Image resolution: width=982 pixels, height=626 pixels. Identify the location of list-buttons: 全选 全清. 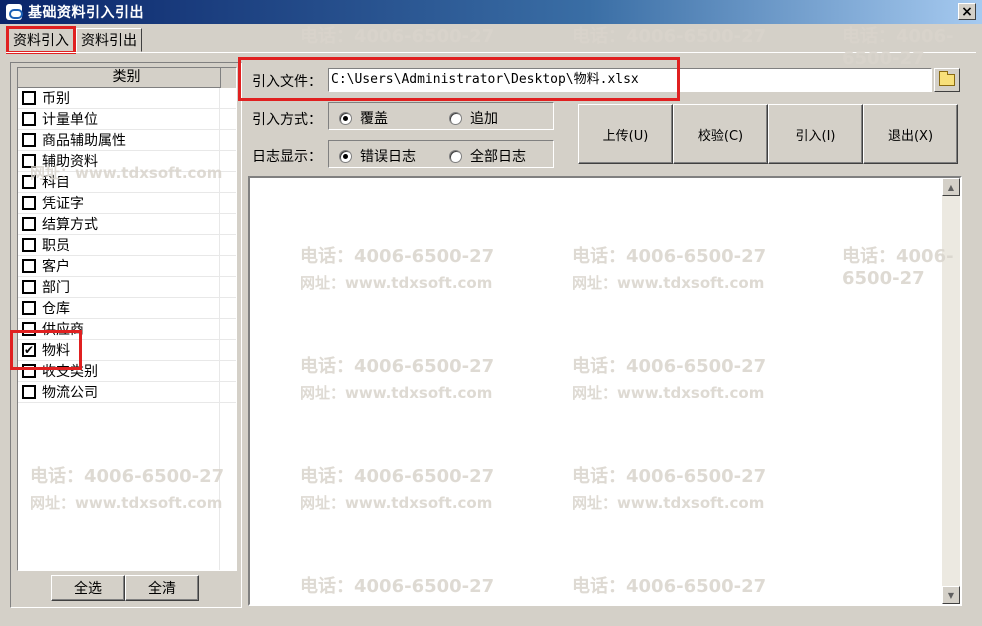
(127, 589).